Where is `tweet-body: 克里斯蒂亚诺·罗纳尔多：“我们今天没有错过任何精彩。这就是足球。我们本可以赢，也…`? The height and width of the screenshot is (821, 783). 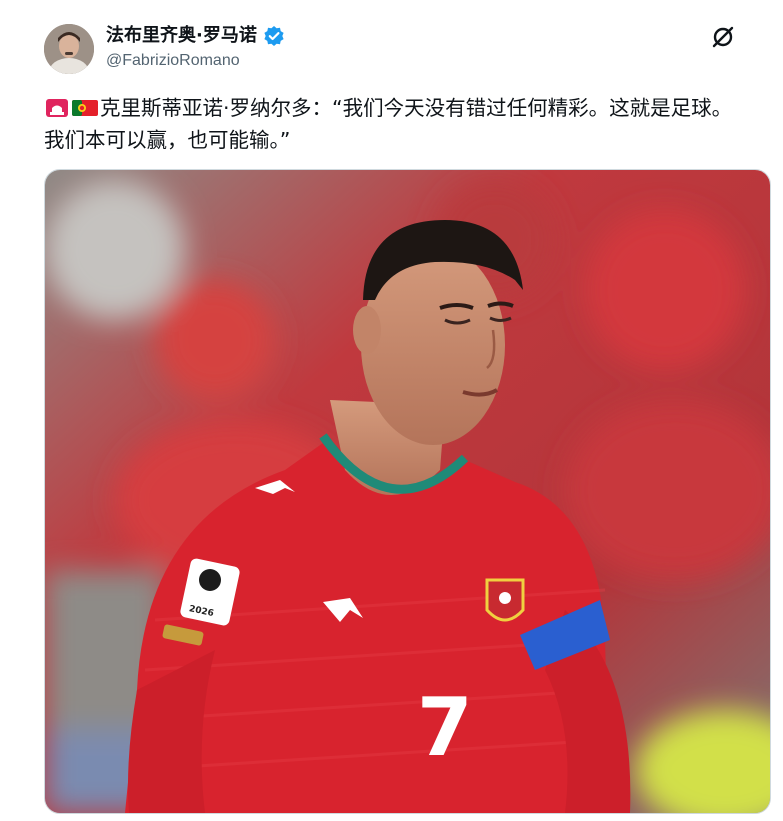 tweet-body: 克里斯蒂亚诺·罗纳尔多：“我们今天没有错过任何精彩。这就是足球。我们本可以赢，也… is located at coordinates (388, 124).